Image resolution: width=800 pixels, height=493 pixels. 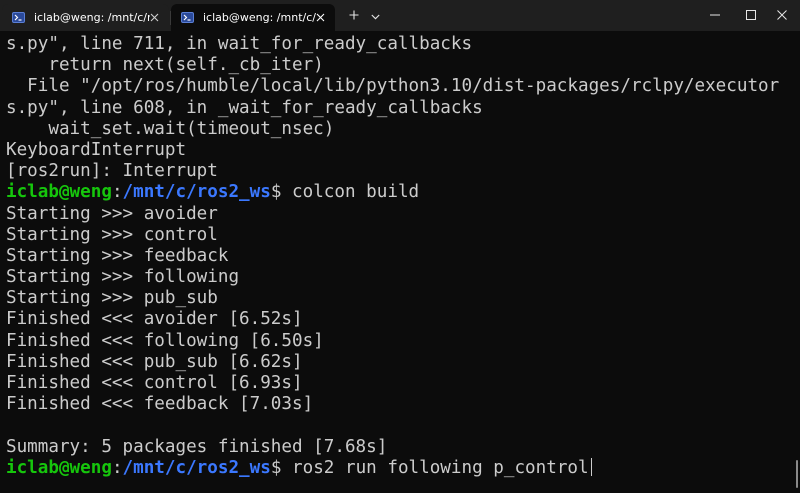 What do you see at coordinates (160, 404) in the screenshot?
I see `build-line: Finished <<< feedback [7.03s]` at bounding box center [160, 404].